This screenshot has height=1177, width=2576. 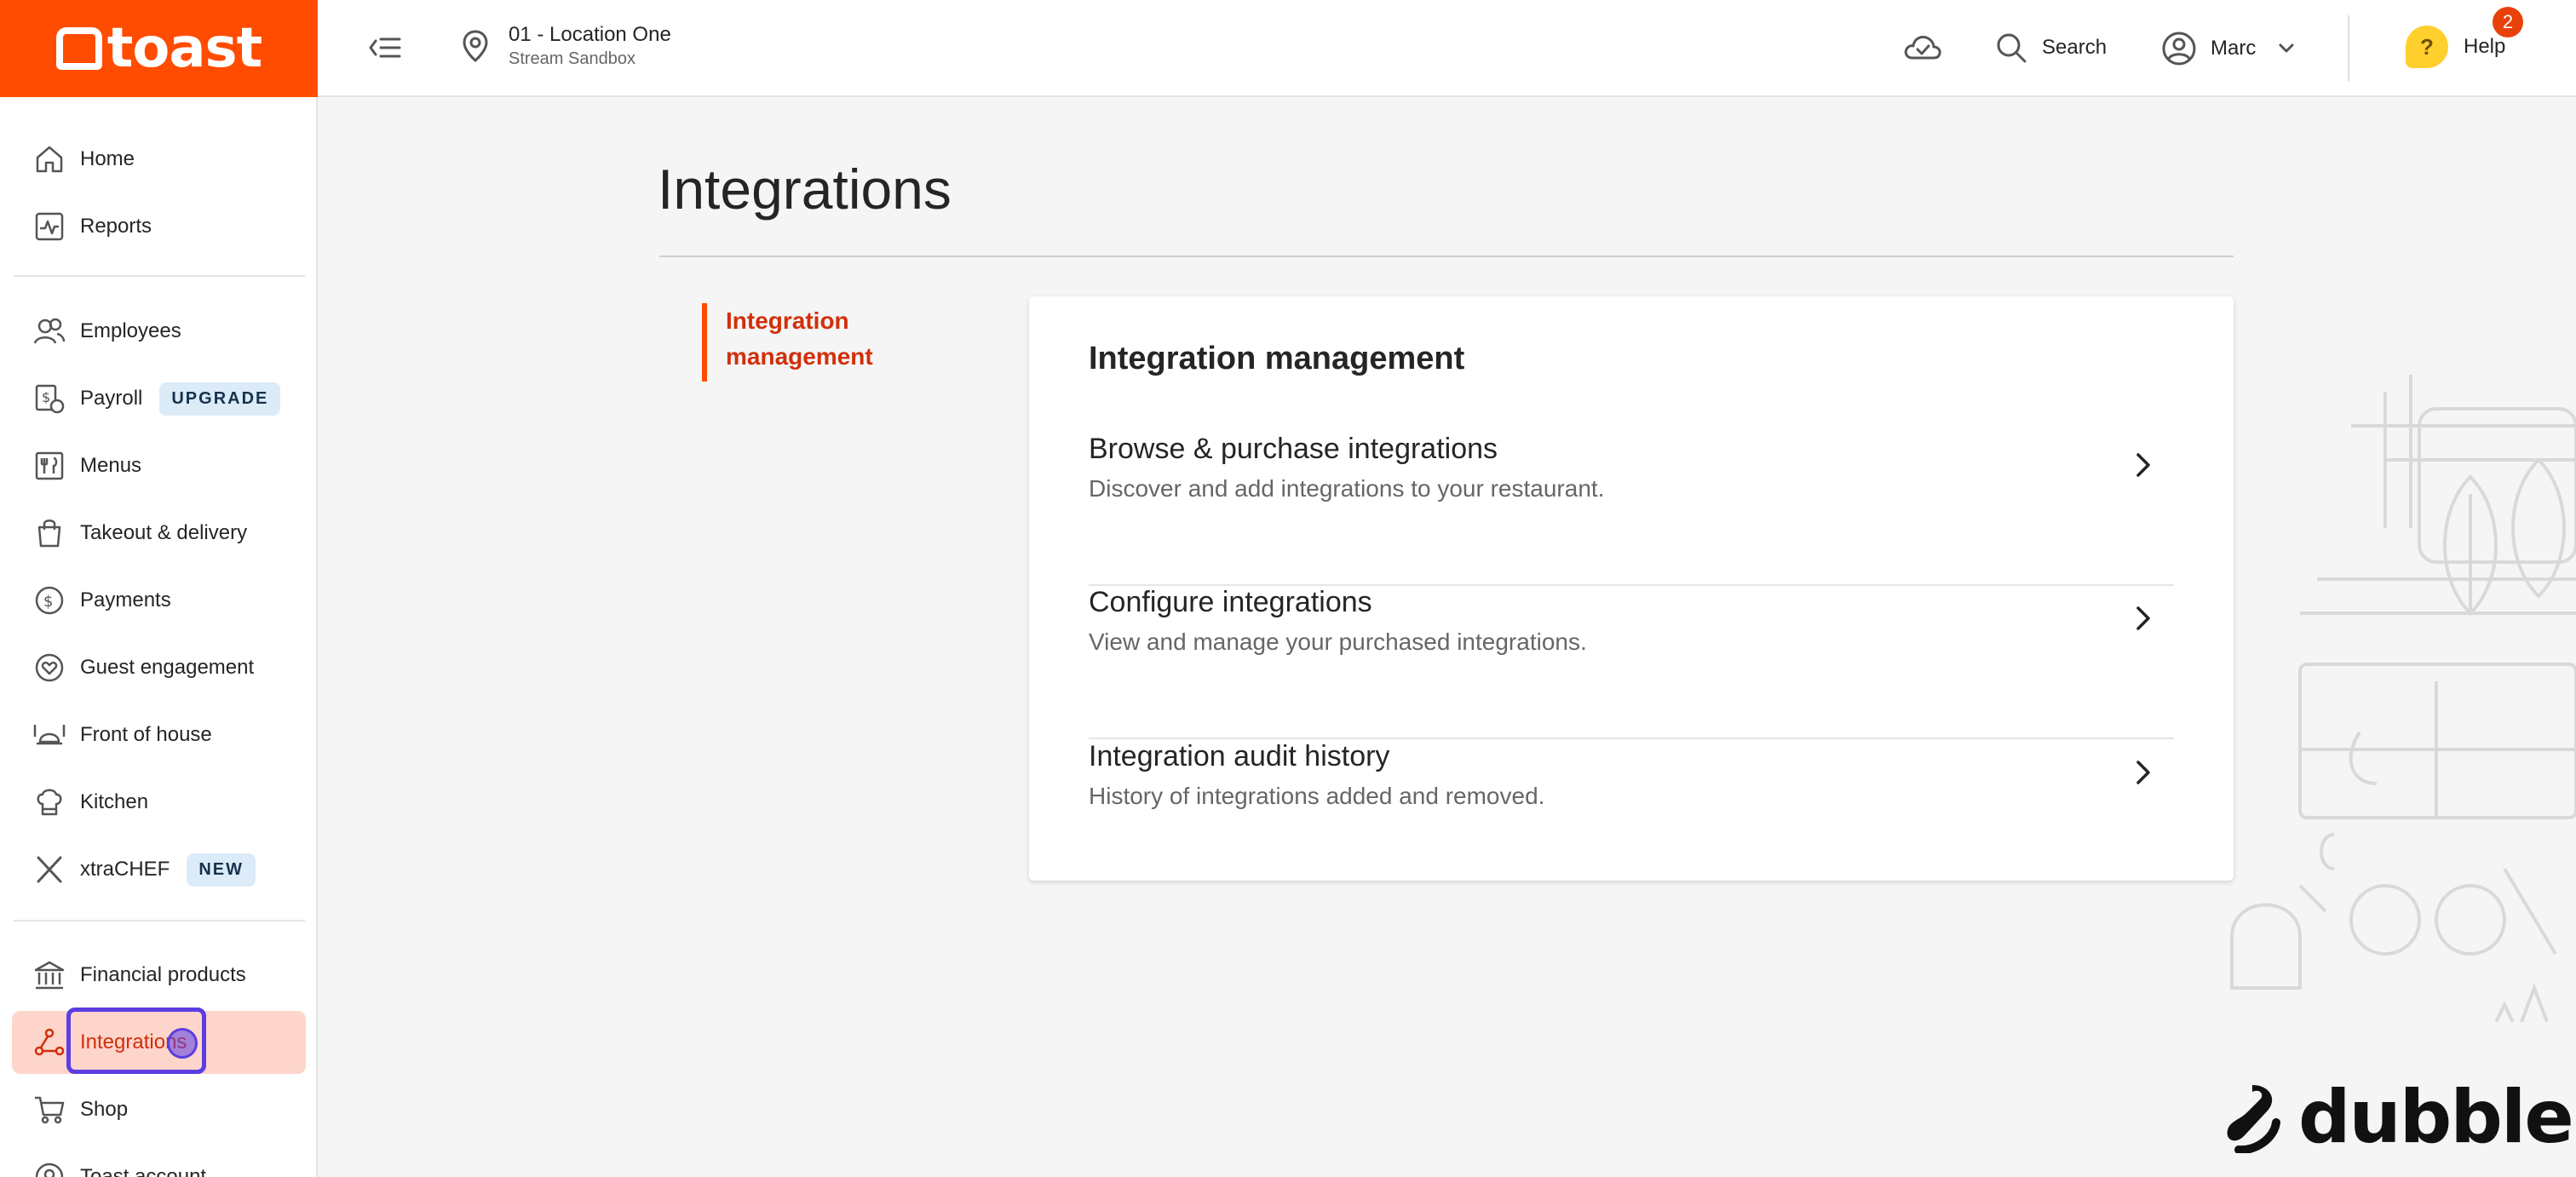 What do you see at coordinates (830, 342) in the screenshot?
I see `subnav-integration-management: Integration management` at bounding box center [830, 342].